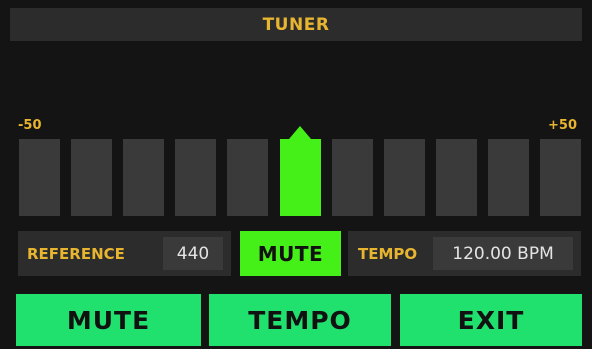 This screenshot has width=592, height=349. I want to click on title-bar: TUNER, so click(296, 24).